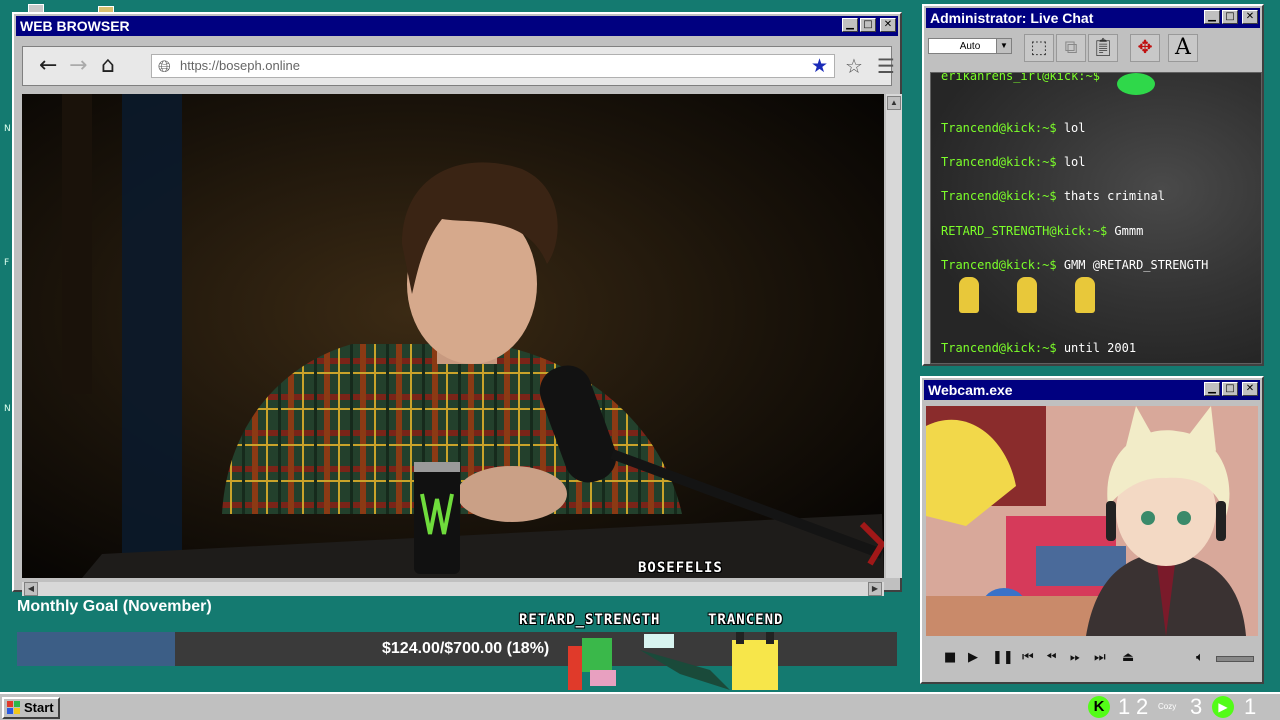  I want to click on chat-message: Trancend@kick:~$ until 2001, so click(1039, 348).